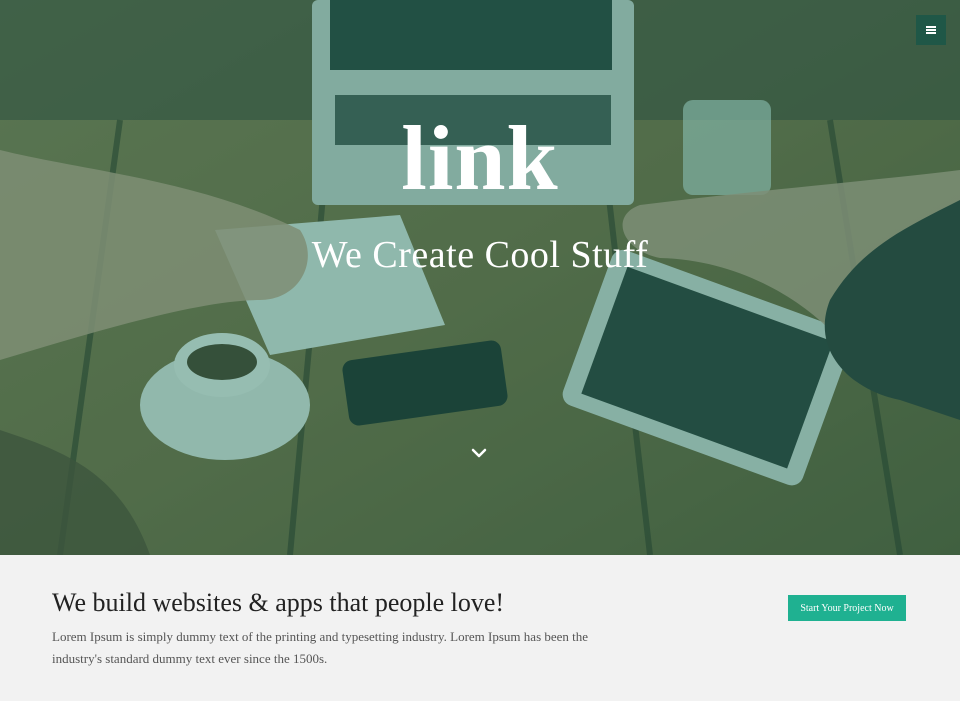 The width and height of the screenshot is (960, 701). What do you see at coordinates (480, 255) in the screenshot?
I see `hero-tagline: We Create Cool Stuff` at bounding box center [480, 255].